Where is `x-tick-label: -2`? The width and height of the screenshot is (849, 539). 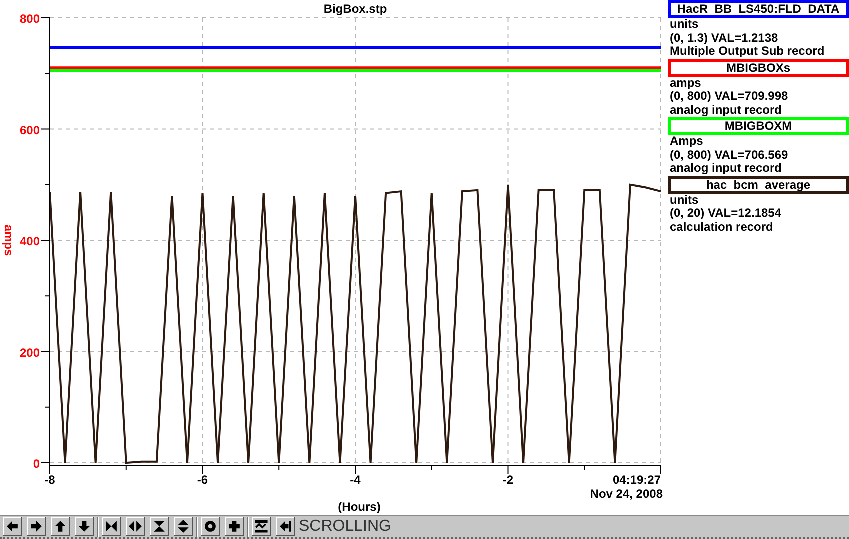
x-tick-label: -2 is located at coordinates (508, 480).